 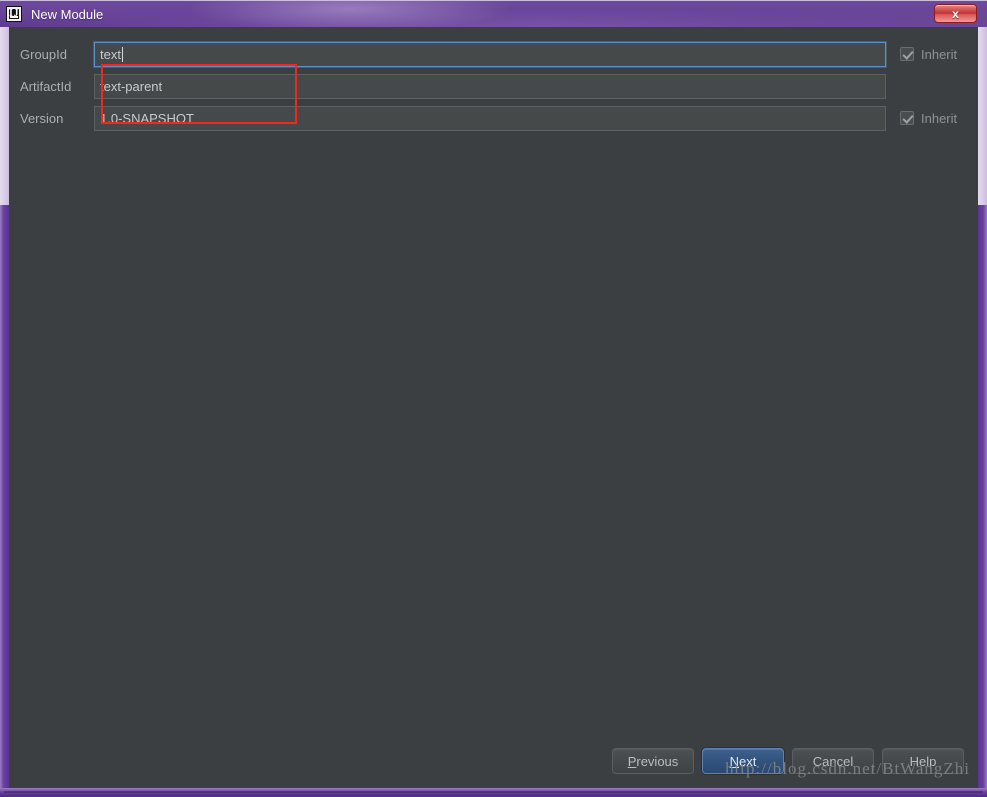 I want to click on next-button-label: ext, so click(x=748, y=761).